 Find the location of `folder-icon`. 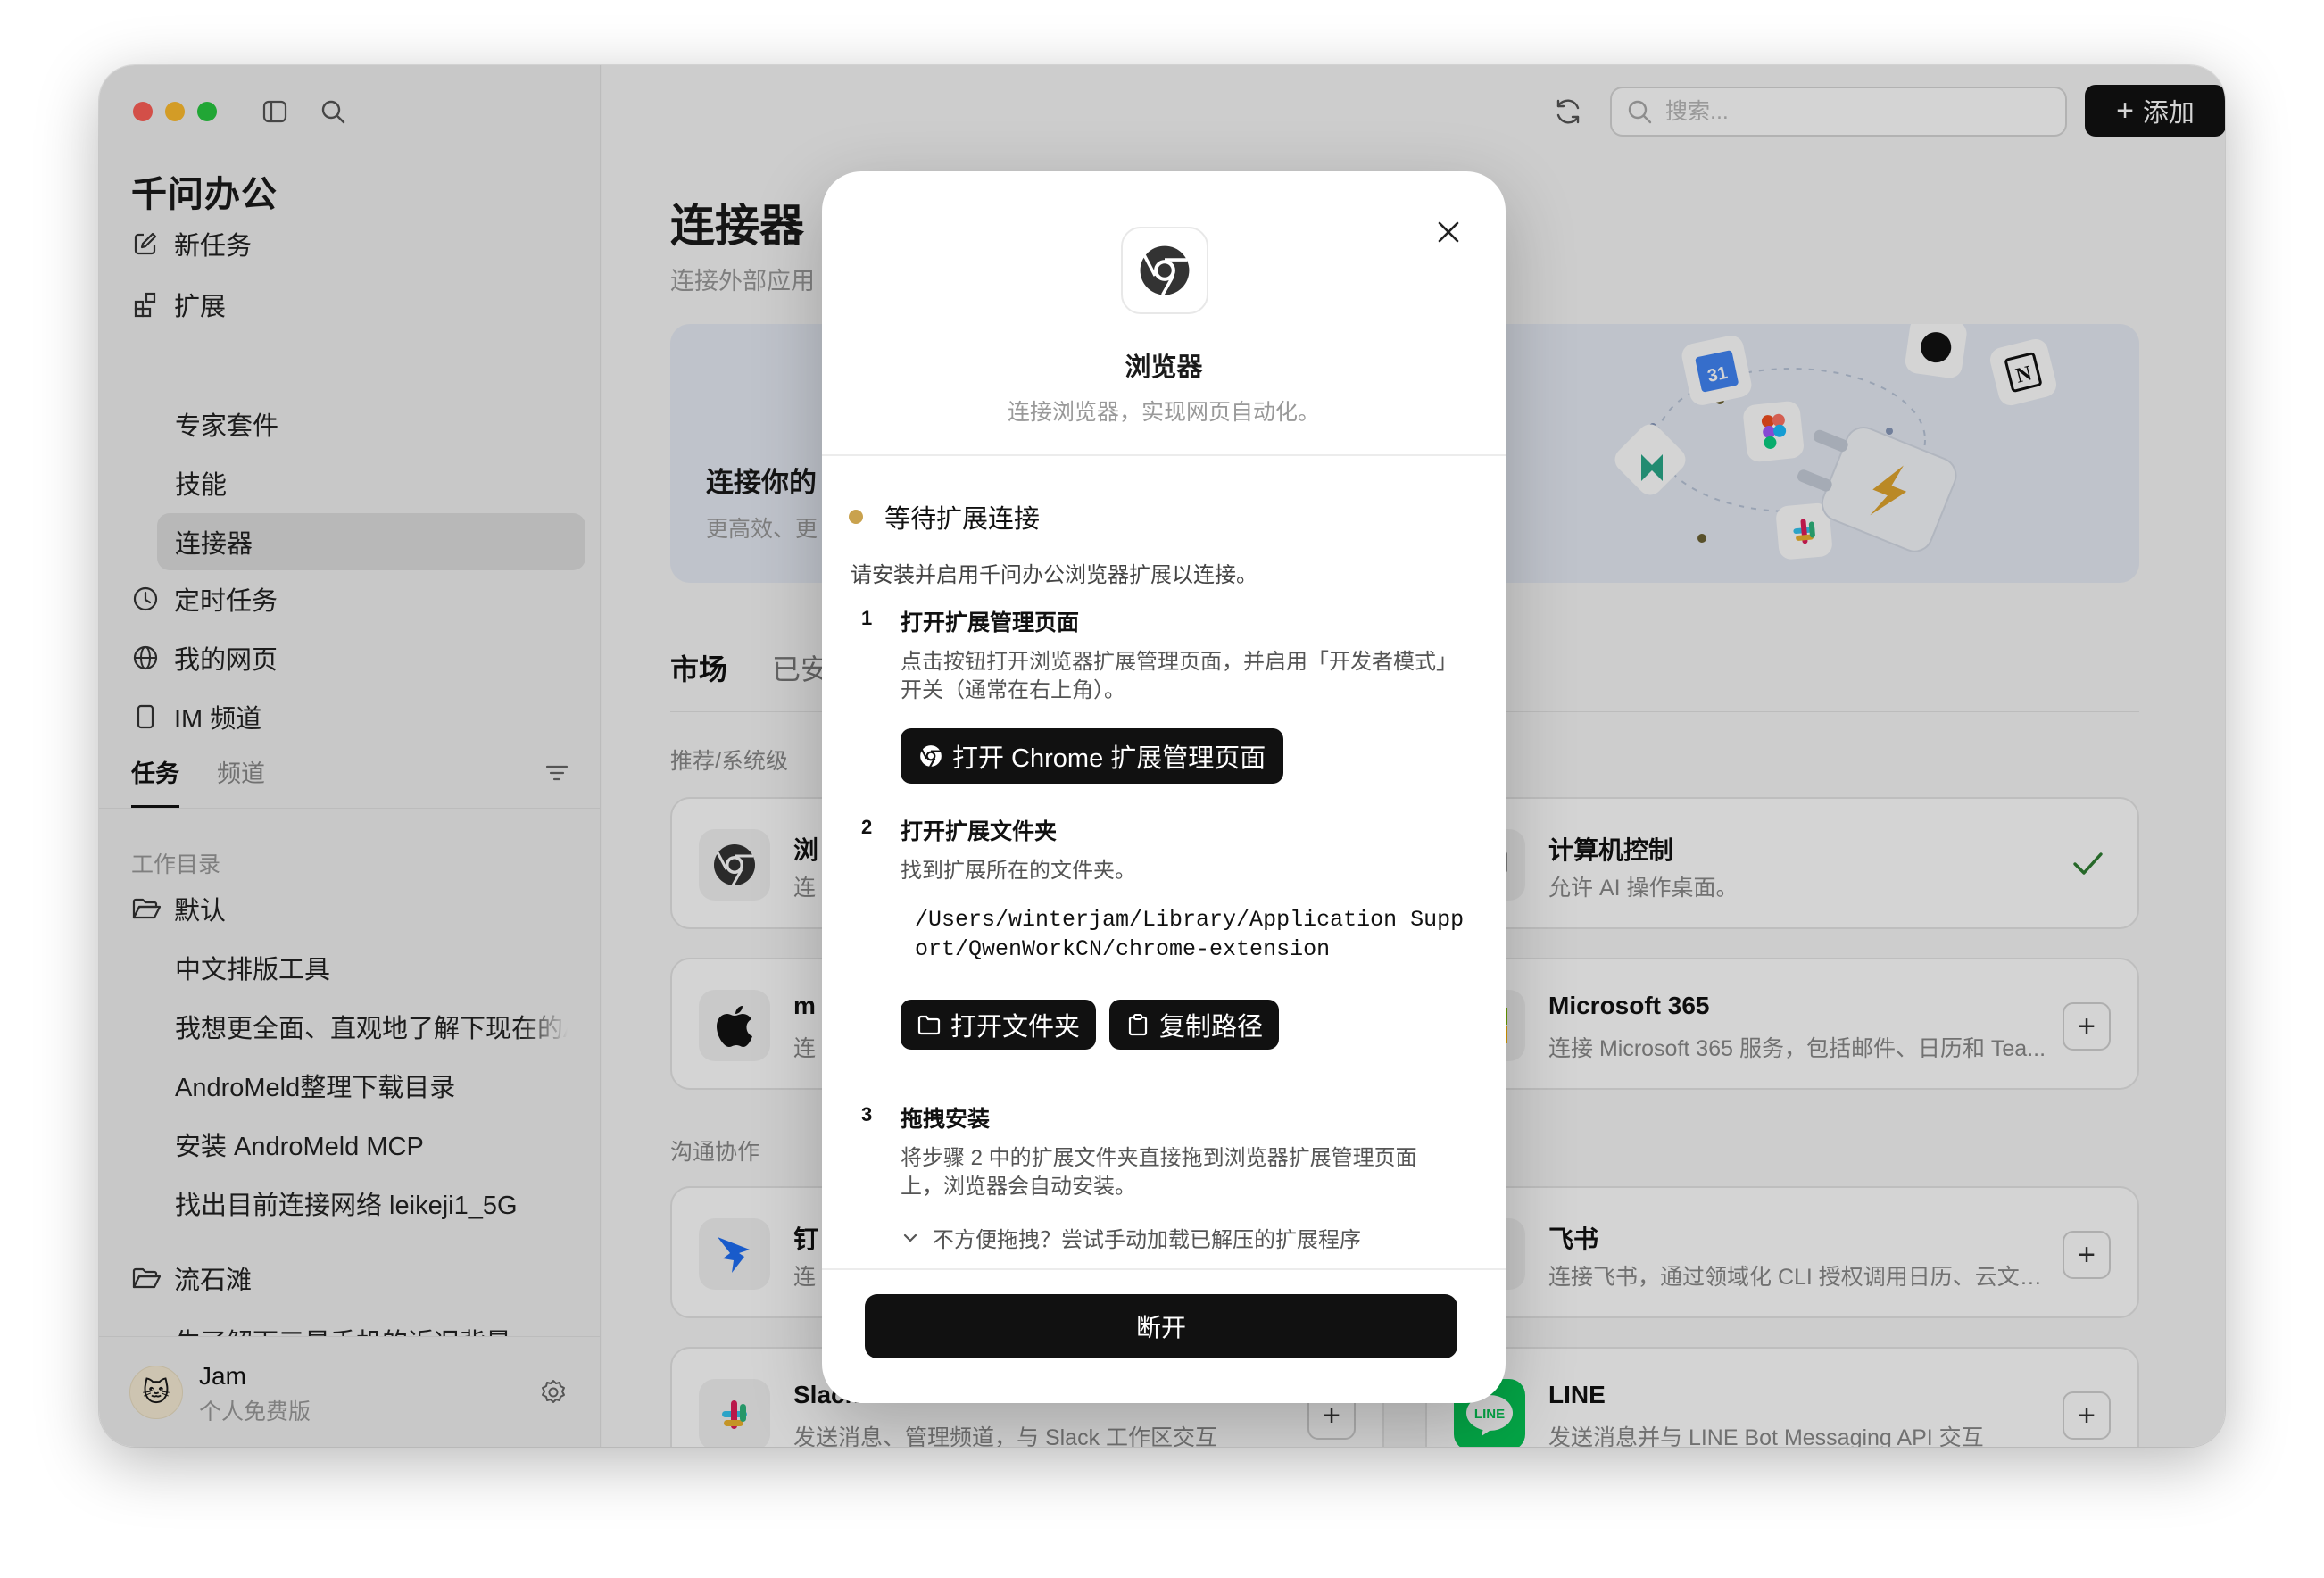

folder-icon is located at coordinates (929, 1025).